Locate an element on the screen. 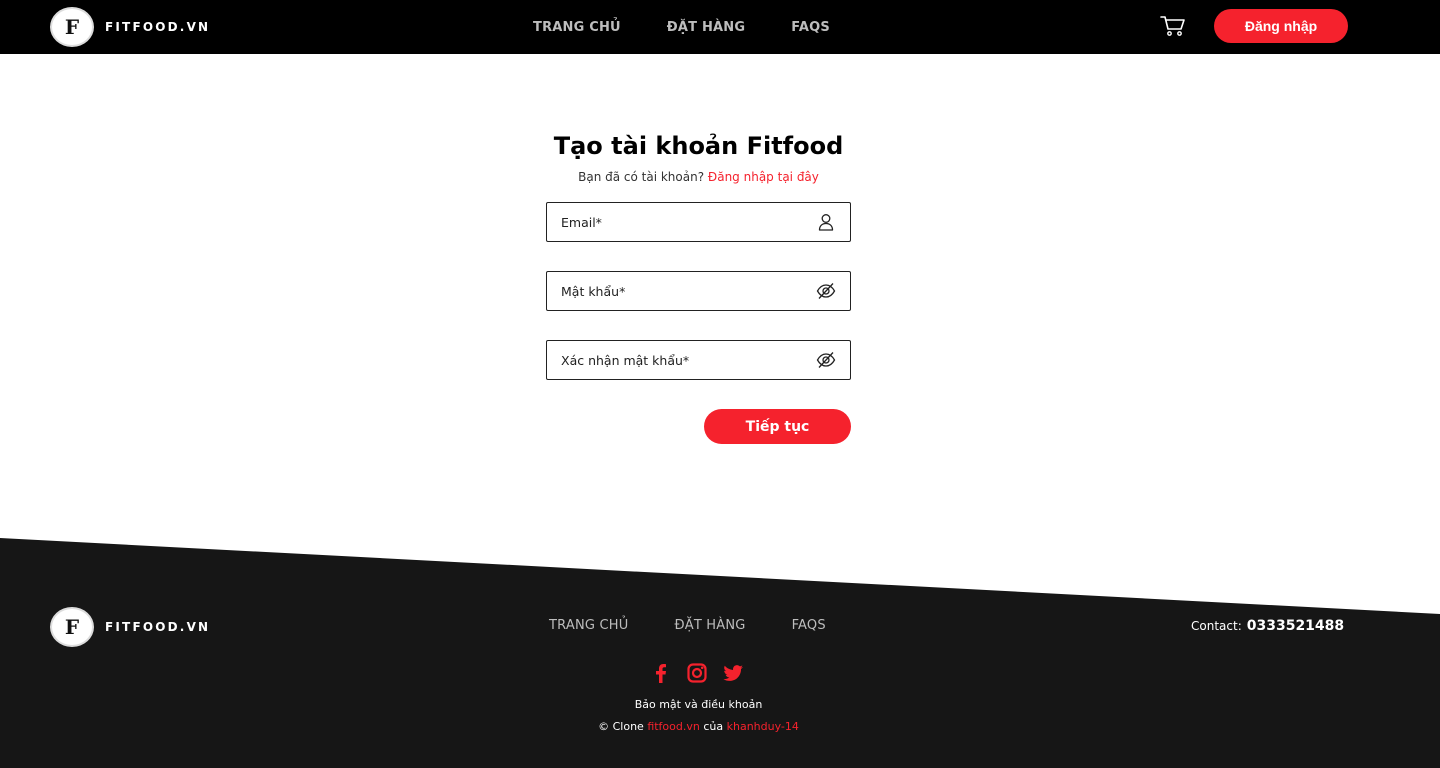 The image size is (1440, 768). email-field: Email* is located at coordinates (698, 222).